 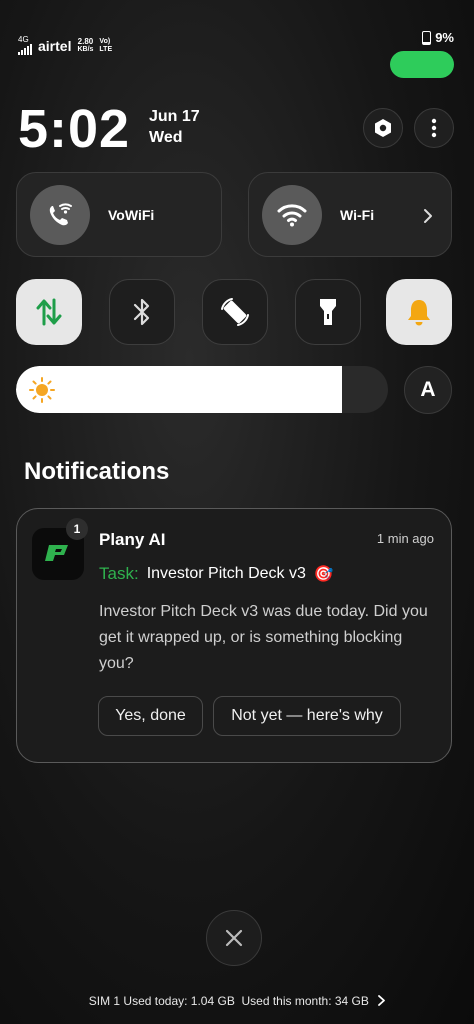 What do you see at coordinates (85, 49) in the screenshot?
I see `speed-unit: KB/s` at bounding box center [85, 49].